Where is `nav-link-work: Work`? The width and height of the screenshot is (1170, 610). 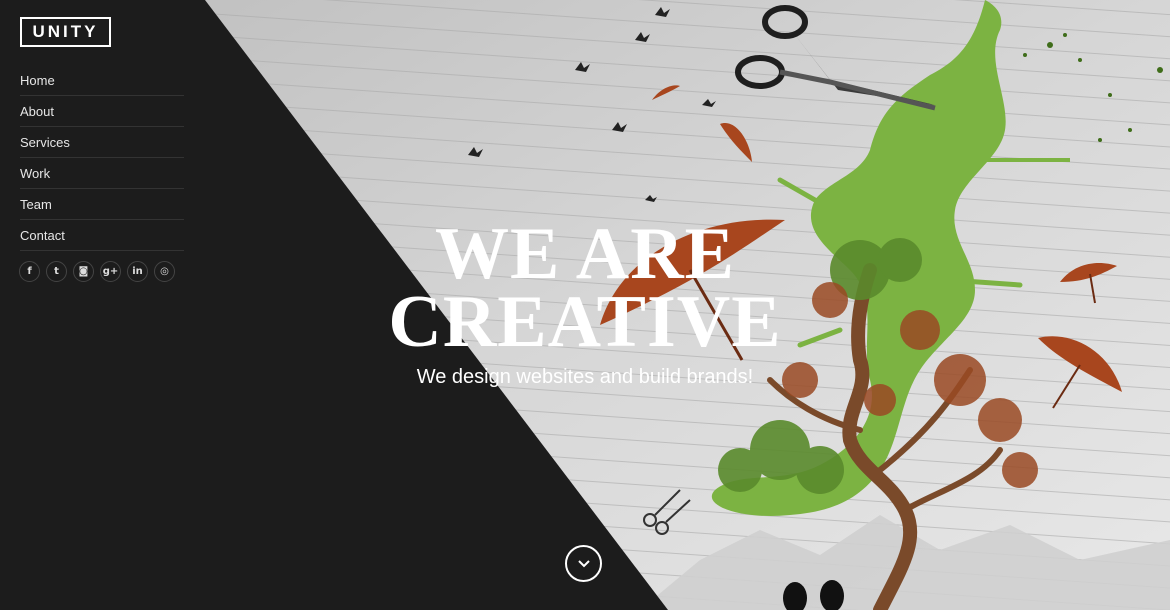 nav-link-work: Work is located at coordinates (35, 173).